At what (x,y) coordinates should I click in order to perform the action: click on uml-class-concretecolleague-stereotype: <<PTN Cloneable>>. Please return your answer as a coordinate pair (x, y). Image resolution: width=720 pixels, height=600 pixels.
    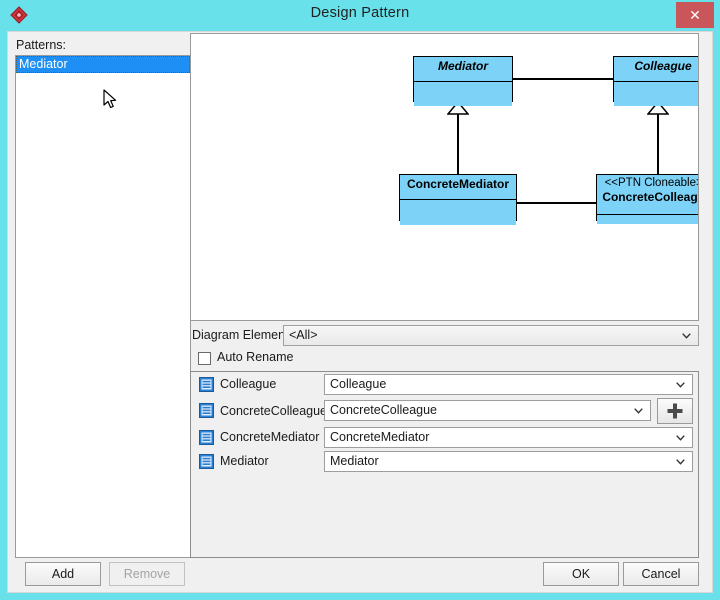
    Looking at the image, I should click on (651, 183).